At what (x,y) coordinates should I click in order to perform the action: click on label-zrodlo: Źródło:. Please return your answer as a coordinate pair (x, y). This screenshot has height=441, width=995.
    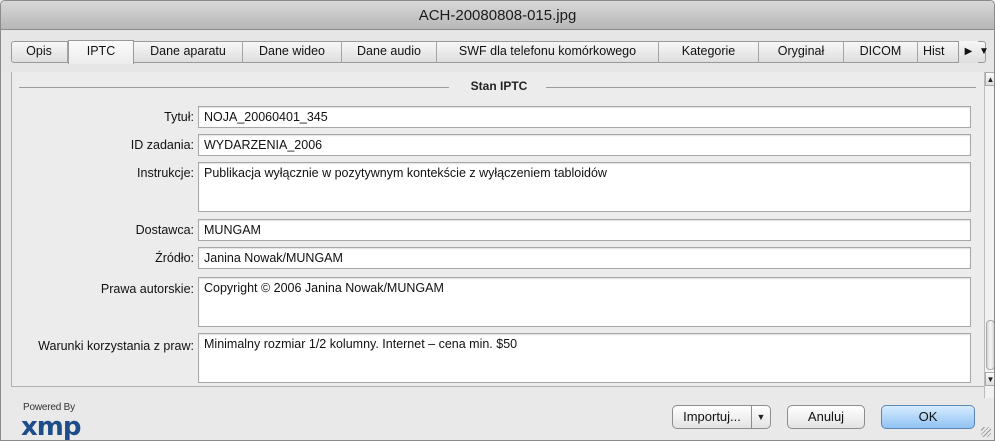
    Looking at the image, I should click on (174, 258).